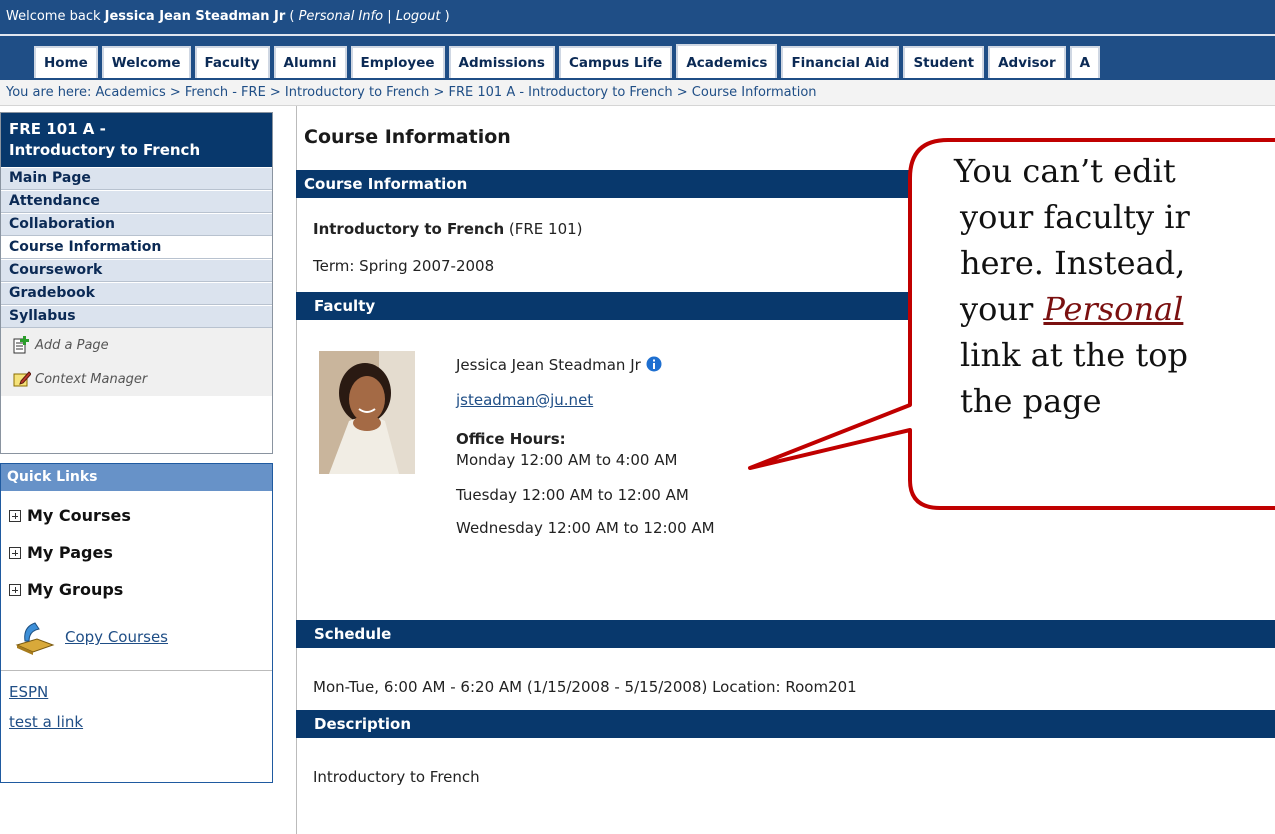 The image size is (1275, 834). What do you see at coordinates (1073, 263) in the screenshot?
I see `callout-line-3: here. Instead,` at bounding box center [1073, 263].